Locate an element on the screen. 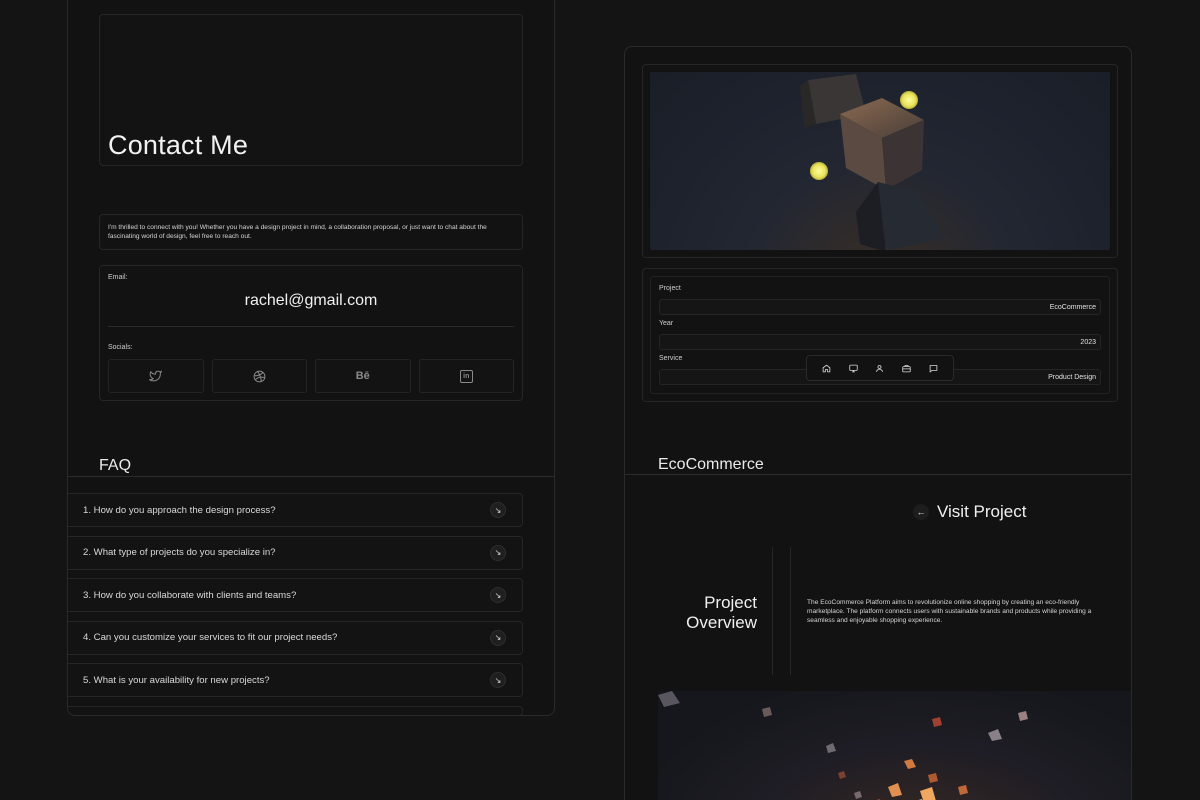 Image resolution: width=1200 pixels, height=800 pixels. contact-hero: Contact Me is located at coordinates (311, 90).